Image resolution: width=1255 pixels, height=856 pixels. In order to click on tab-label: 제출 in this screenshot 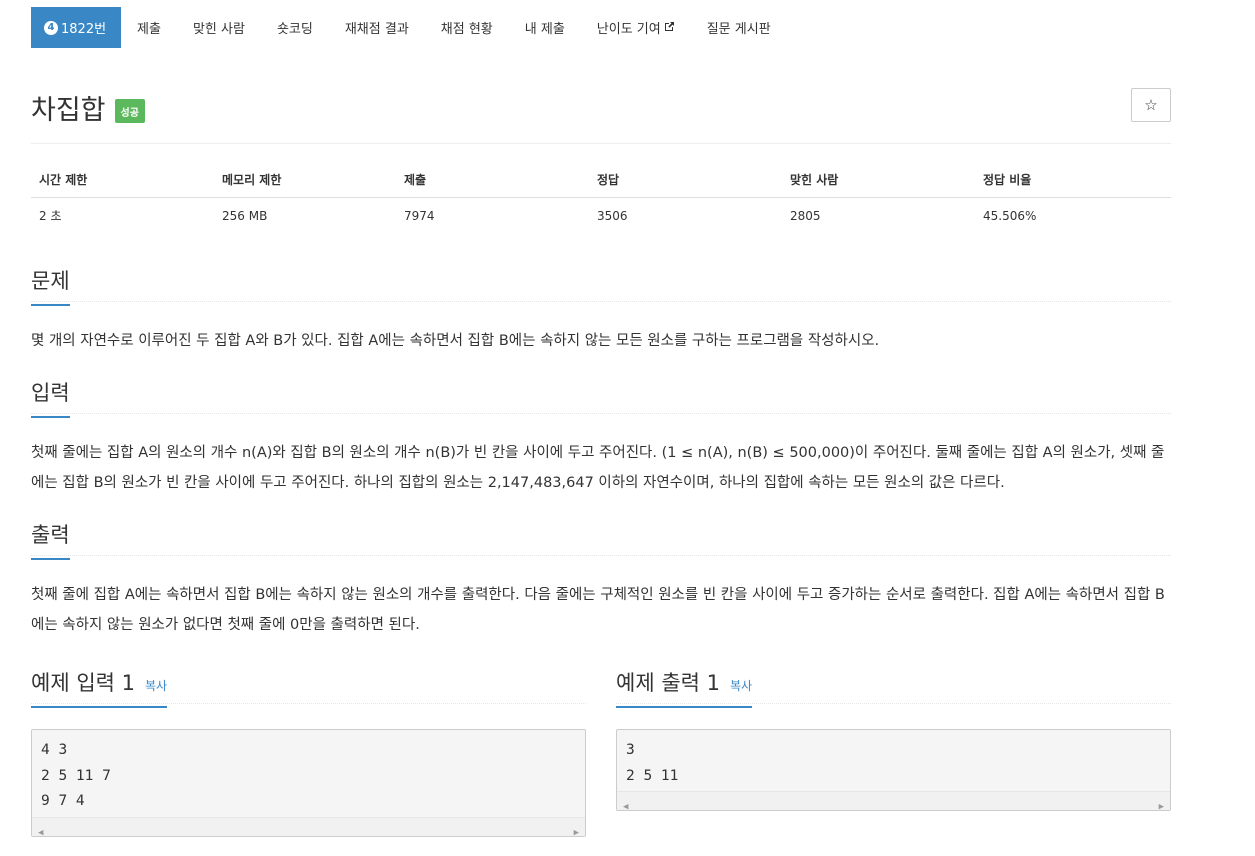, I will do `click(149, 29)`.